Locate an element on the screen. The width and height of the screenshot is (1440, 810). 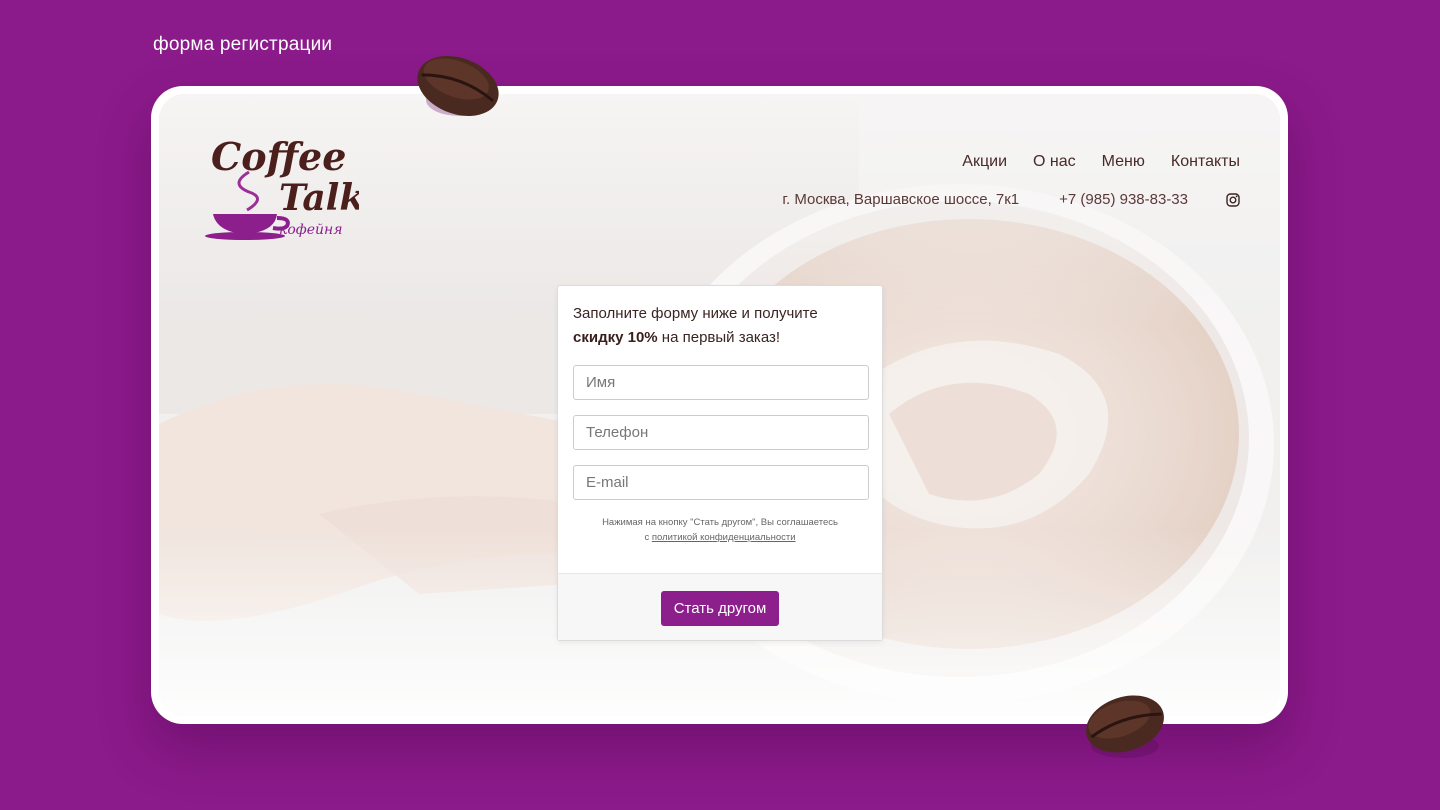
logo-text-coffee: Coffee & is located at coordinates (285, 156).